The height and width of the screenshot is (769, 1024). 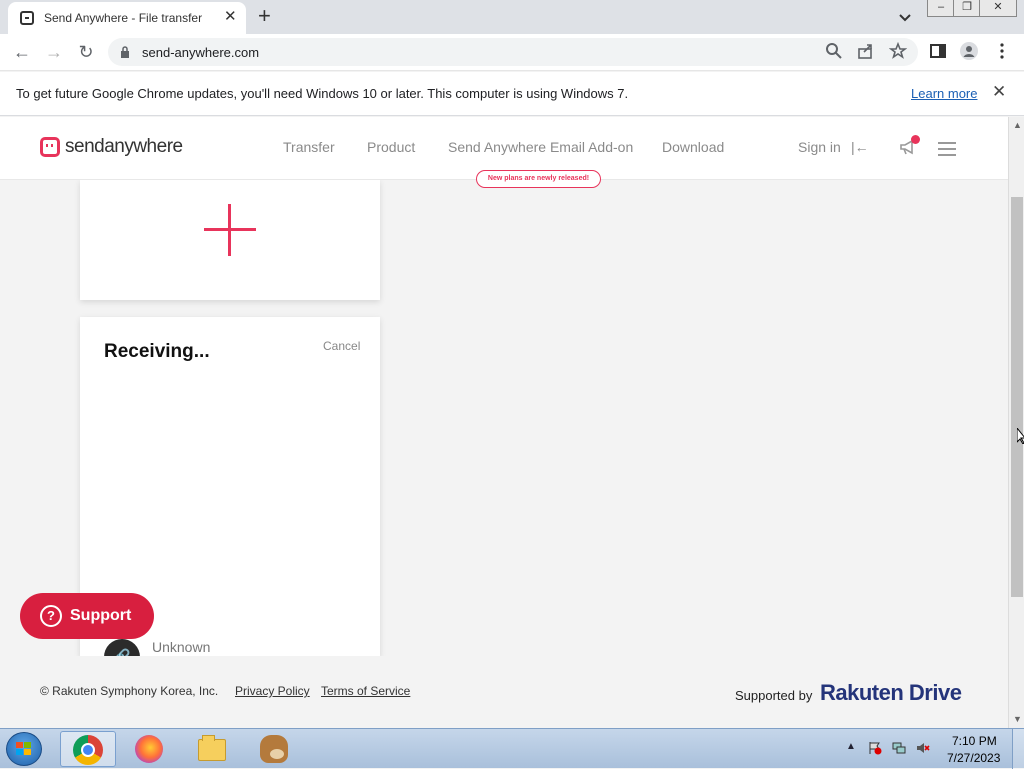 What do you see at coordinates (819, 147) in the screenshot?
I see `sign-in-link: Sign in` at bounding box center [819, 147].